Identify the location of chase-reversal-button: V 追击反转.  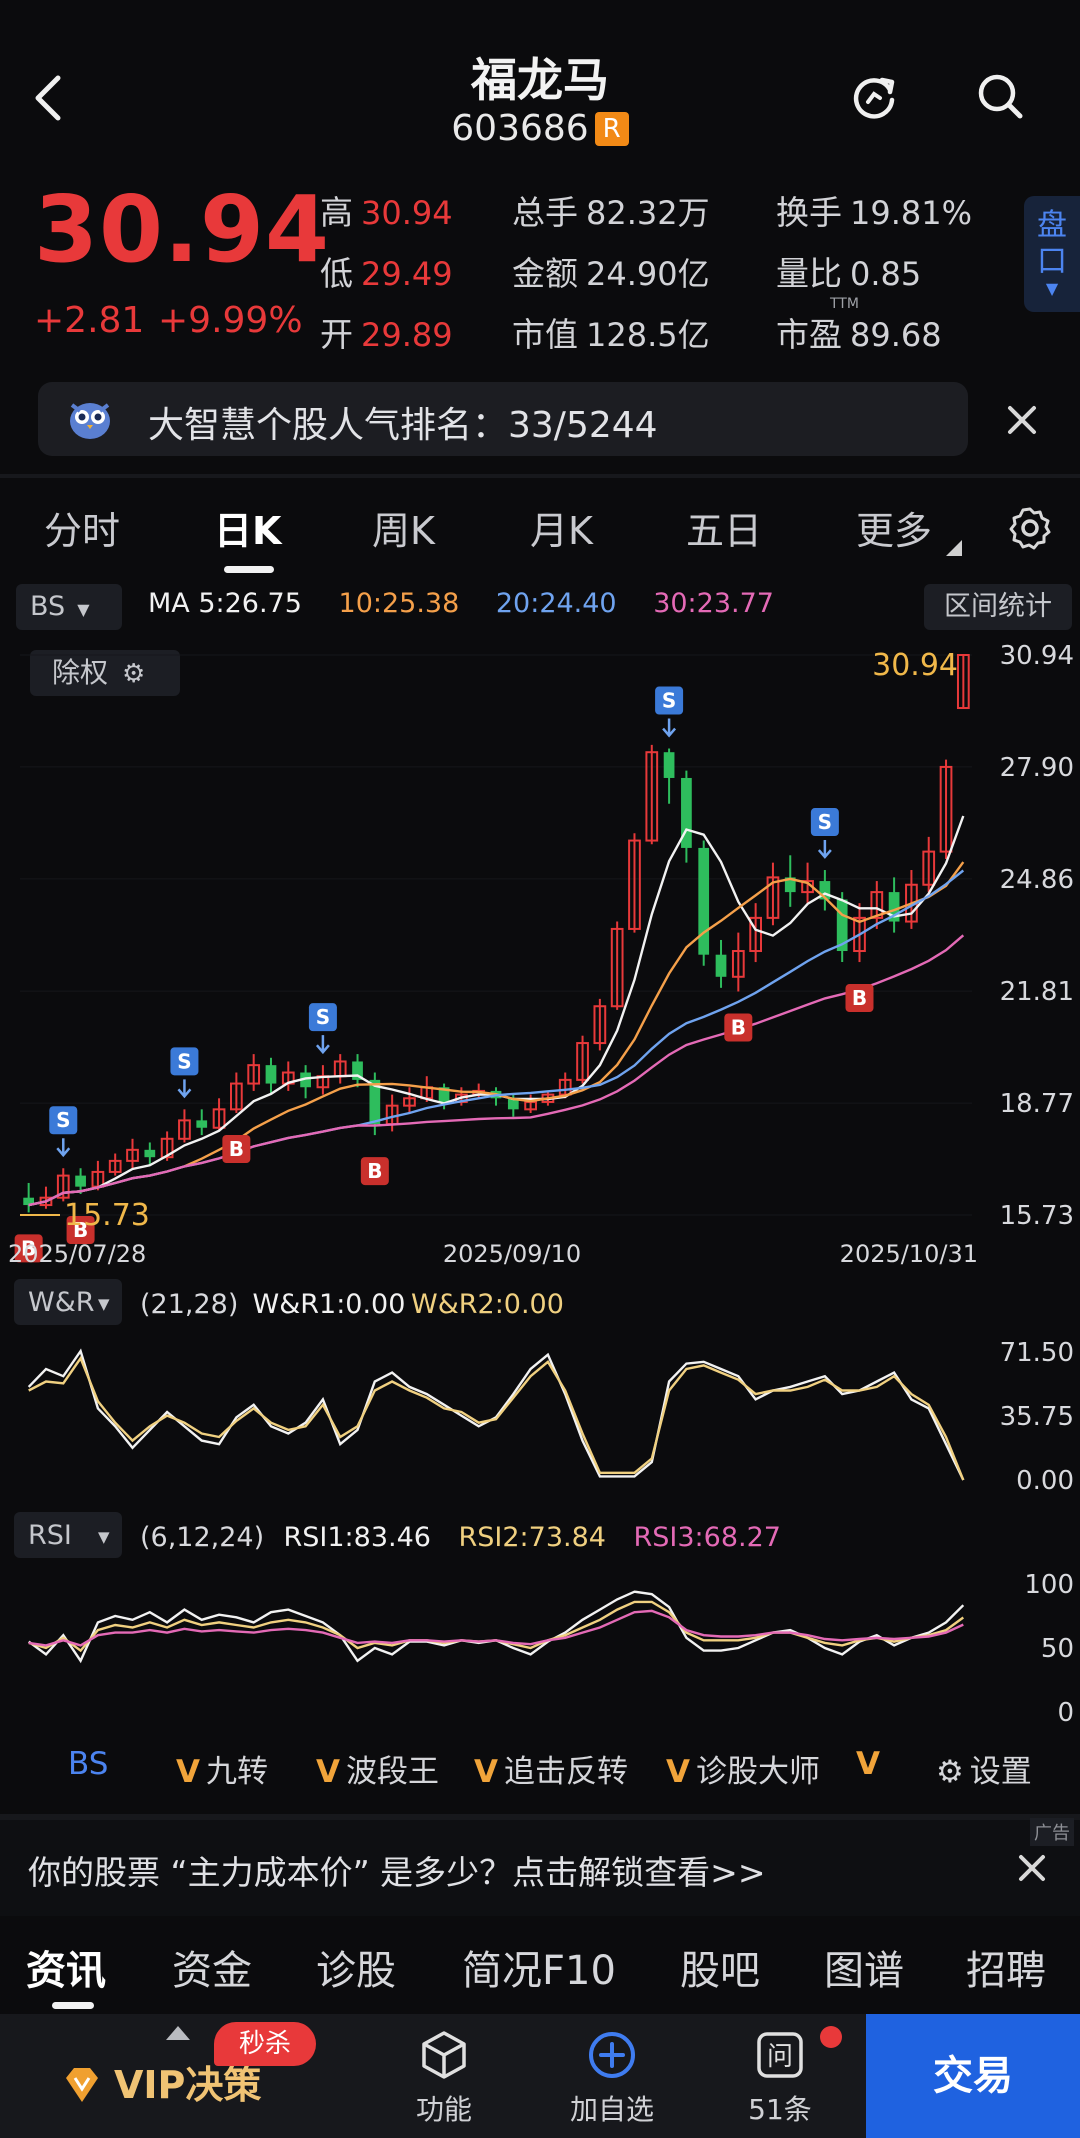
(551, 1768).